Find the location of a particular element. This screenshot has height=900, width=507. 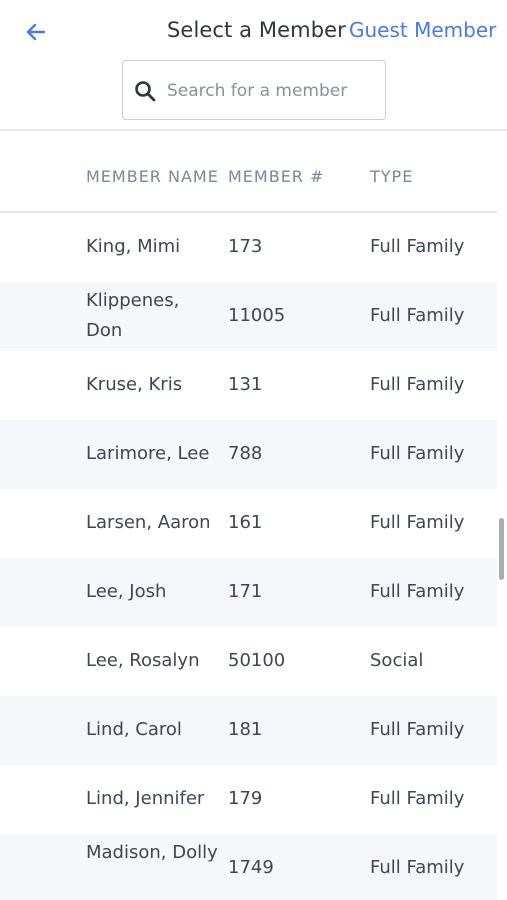

member-name-cell: Larimore, Lee is located at coordinates (148, 453).